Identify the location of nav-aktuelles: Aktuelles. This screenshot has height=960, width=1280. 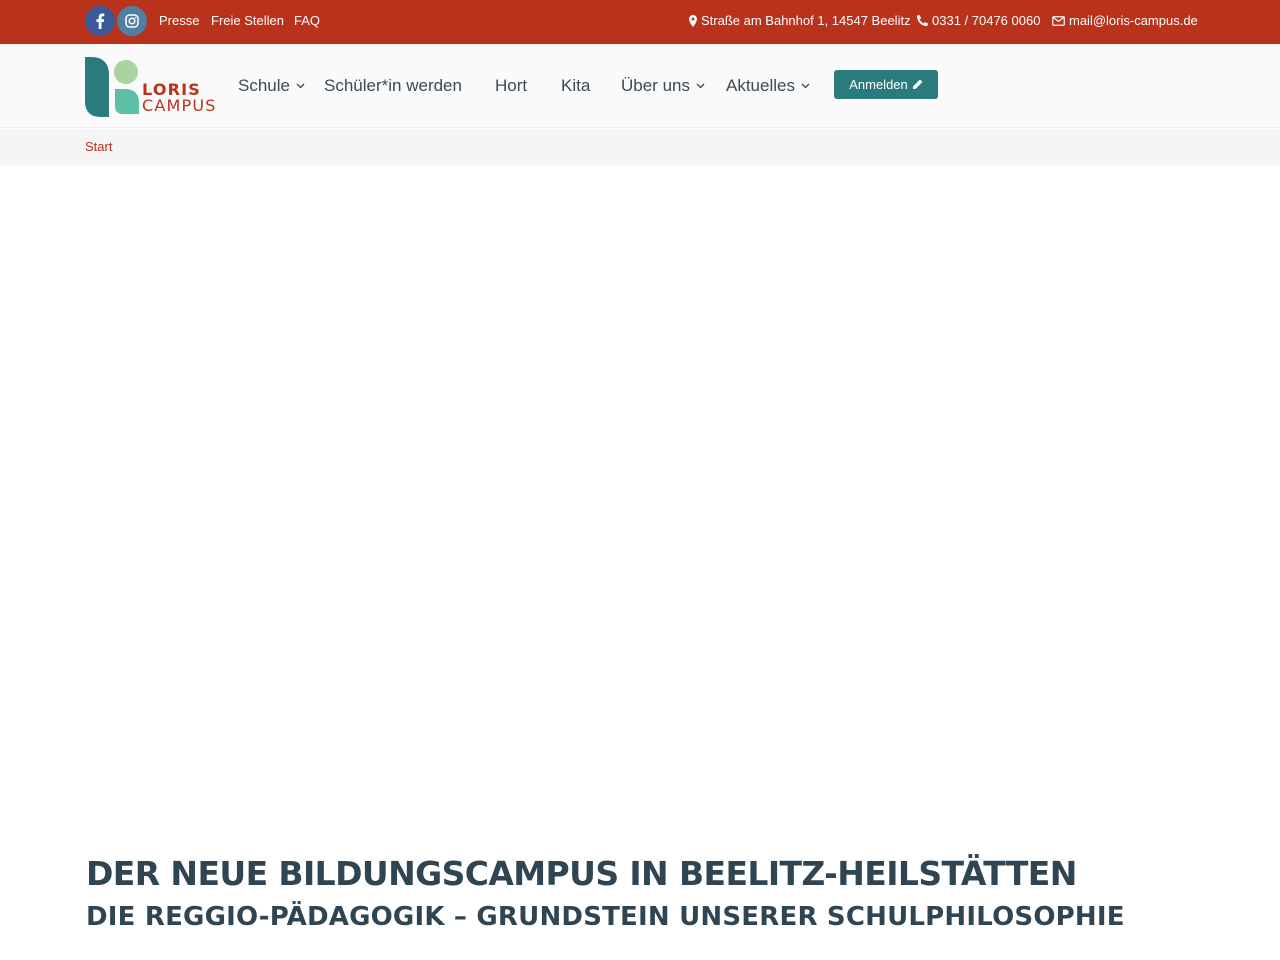
(768, 86).